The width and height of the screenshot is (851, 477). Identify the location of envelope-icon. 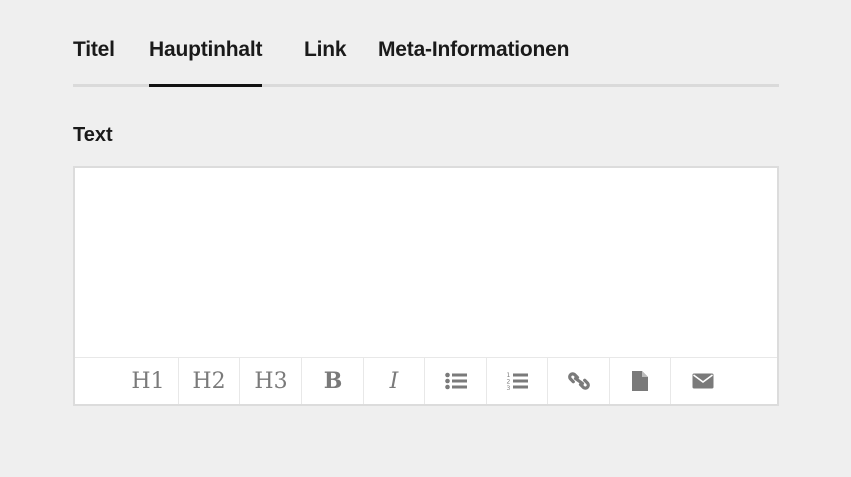
(702, 381).